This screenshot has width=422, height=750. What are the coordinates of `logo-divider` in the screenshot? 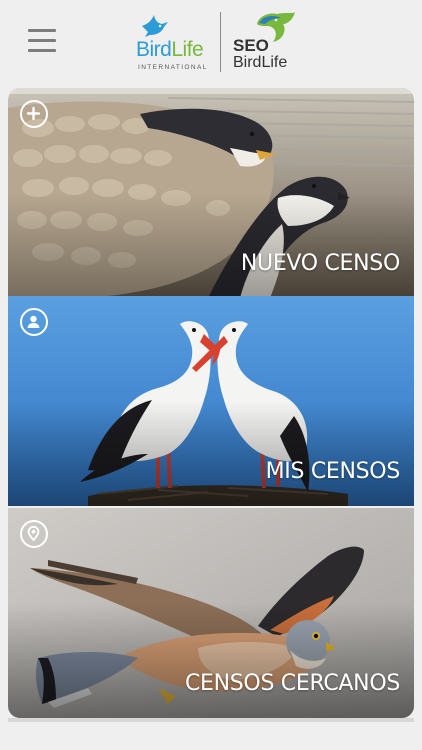 It's located at (220, 42).